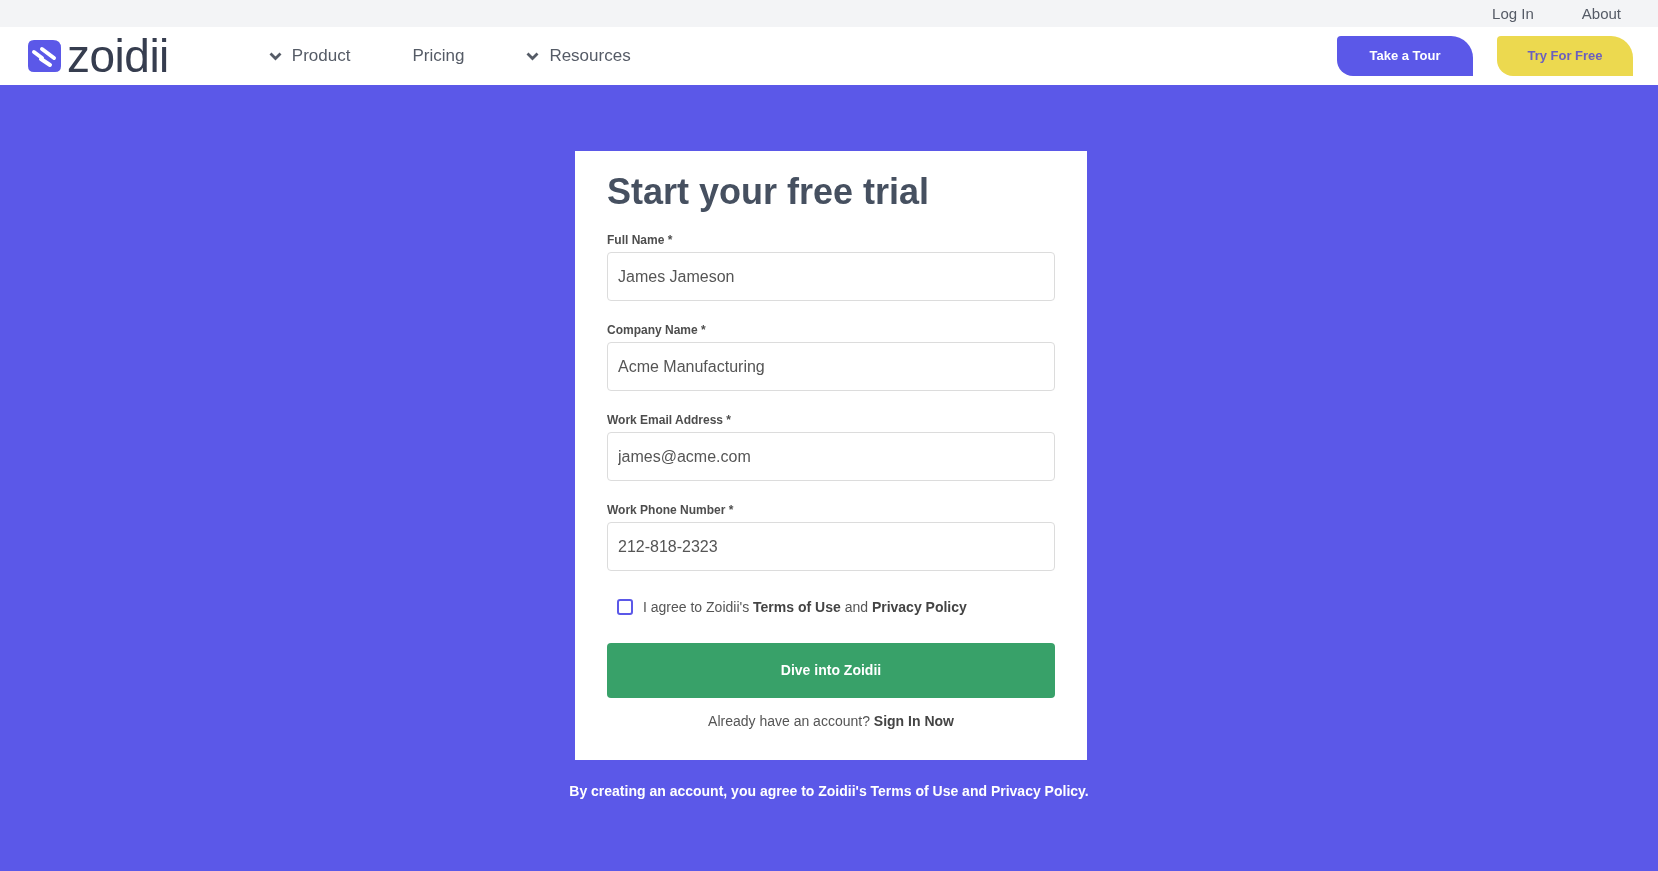  I want to click on header-button: Try For Free, so click(1565, 56).